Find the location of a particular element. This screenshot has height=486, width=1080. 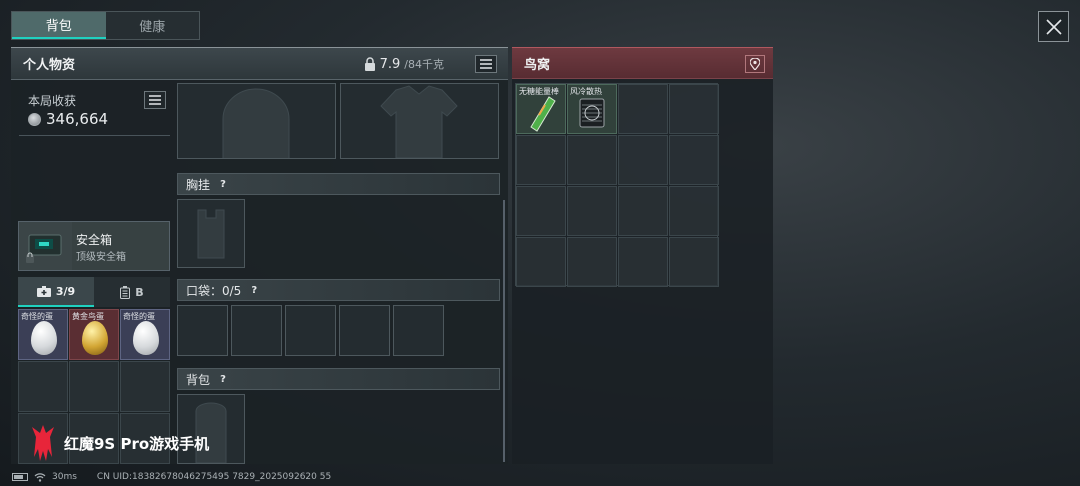

redmagic-logo-icon is located at coordinates (43, 443).